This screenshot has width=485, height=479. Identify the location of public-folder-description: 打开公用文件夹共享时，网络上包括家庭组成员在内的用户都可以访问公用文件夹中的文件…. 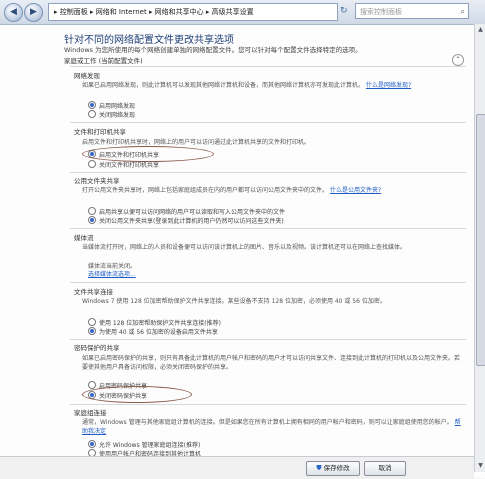
(232, 190).